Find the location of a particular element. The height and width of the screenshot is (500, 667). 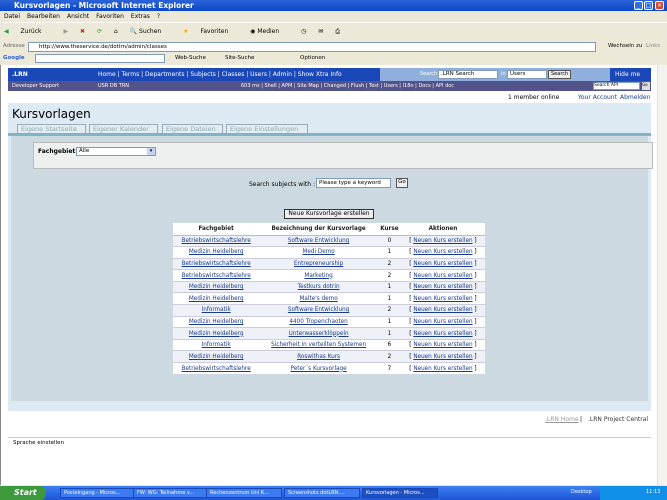

api-go-button: Go is located at coordinates (646, 86).